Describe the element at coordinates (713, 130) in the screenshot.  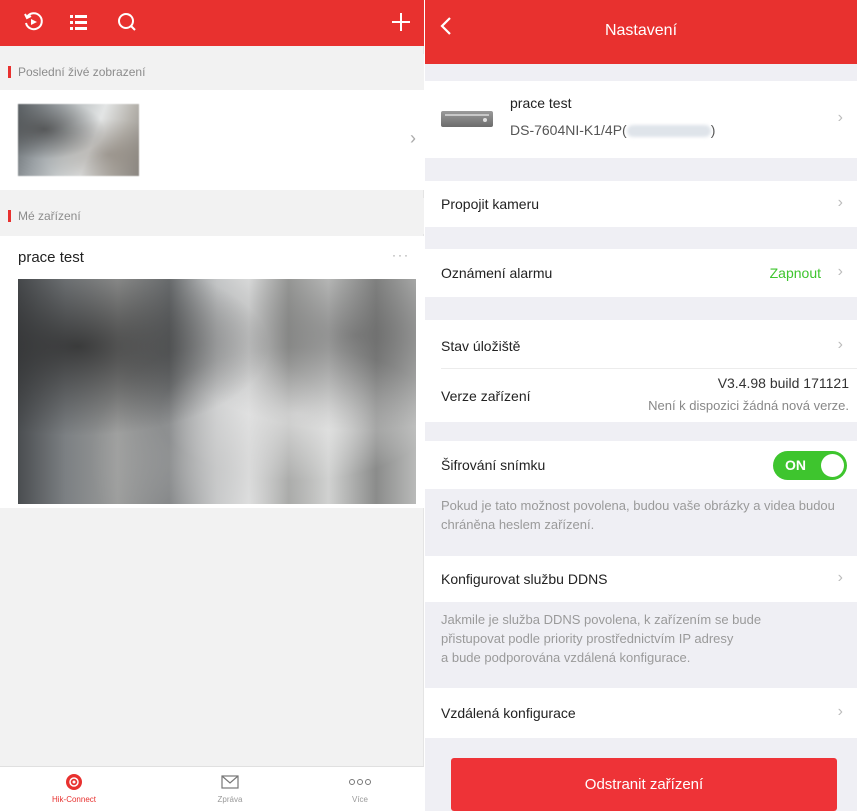
I see `device-model-close: )` at that location.